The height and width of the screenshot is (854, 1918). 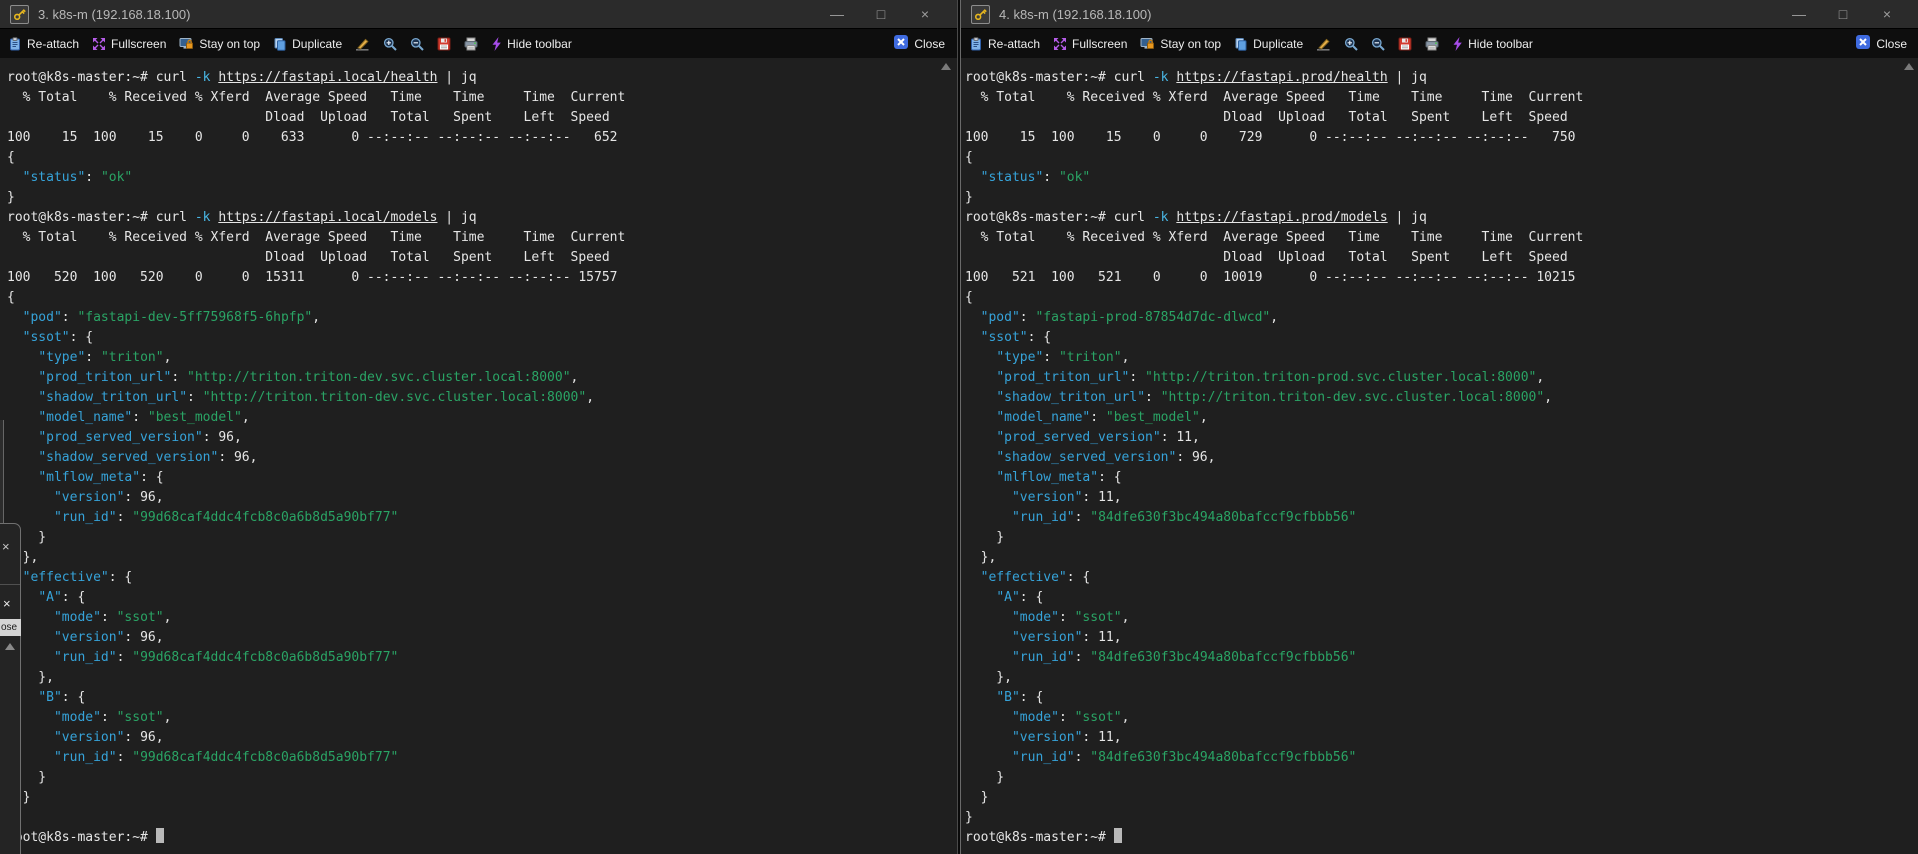 What do you see at coordinates (1439, 14) in the screenshot?
I see `titlebar: 4. k8s-m (192.168.18.100) — □ ×` at bounding box center [1439, 14].